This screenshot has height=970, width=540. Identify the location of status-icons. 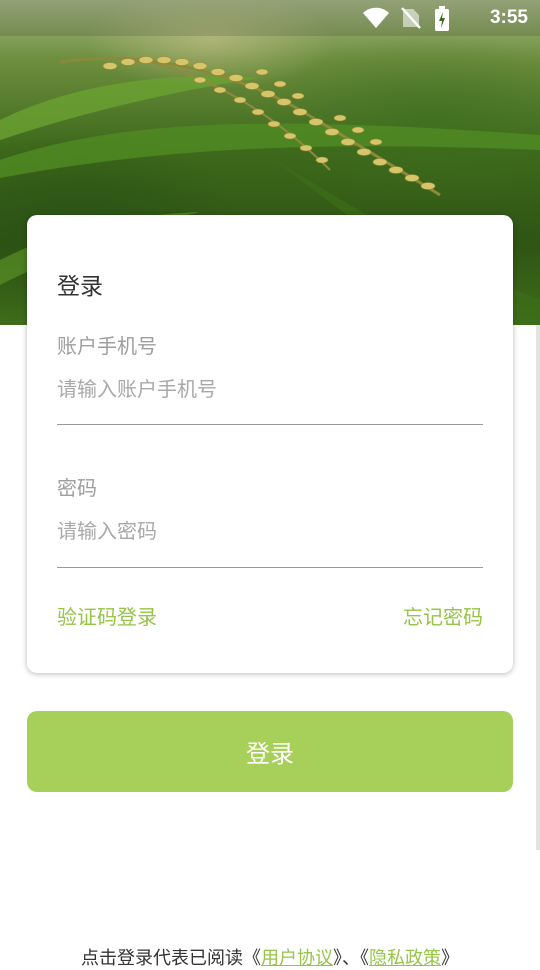
(414, 19).